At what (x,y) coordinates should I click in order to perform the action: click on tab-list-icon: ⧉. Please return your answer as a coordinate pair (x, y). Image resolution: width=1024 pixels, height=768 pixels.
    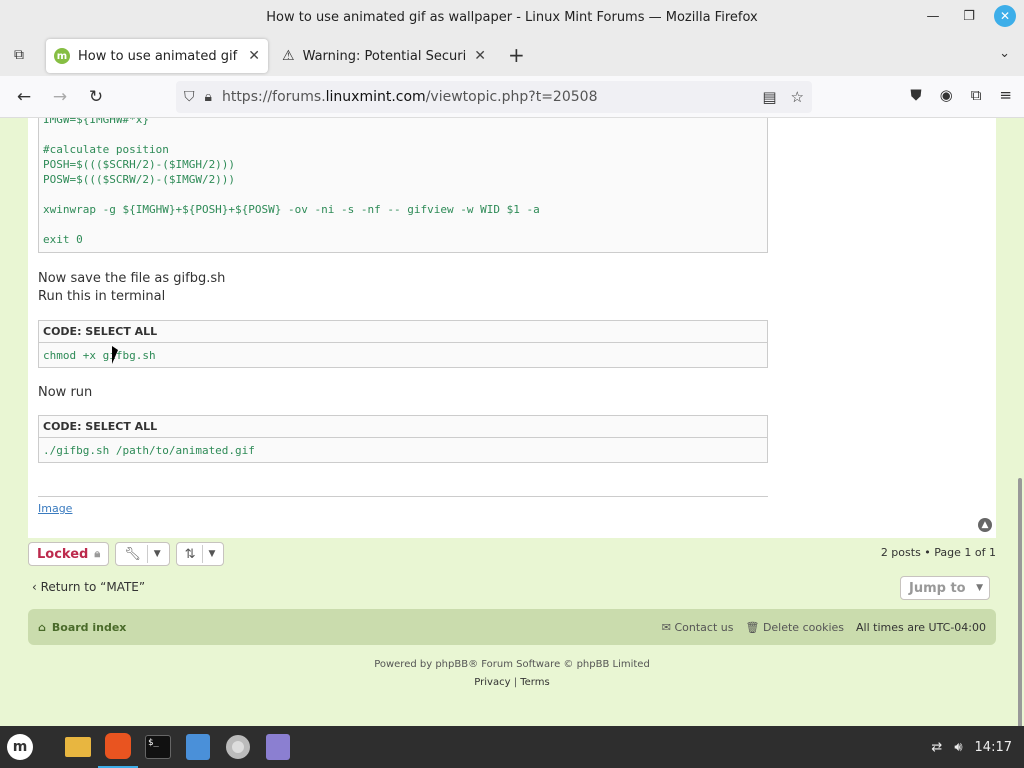
    Looking at the image, I should click on (19, 55).